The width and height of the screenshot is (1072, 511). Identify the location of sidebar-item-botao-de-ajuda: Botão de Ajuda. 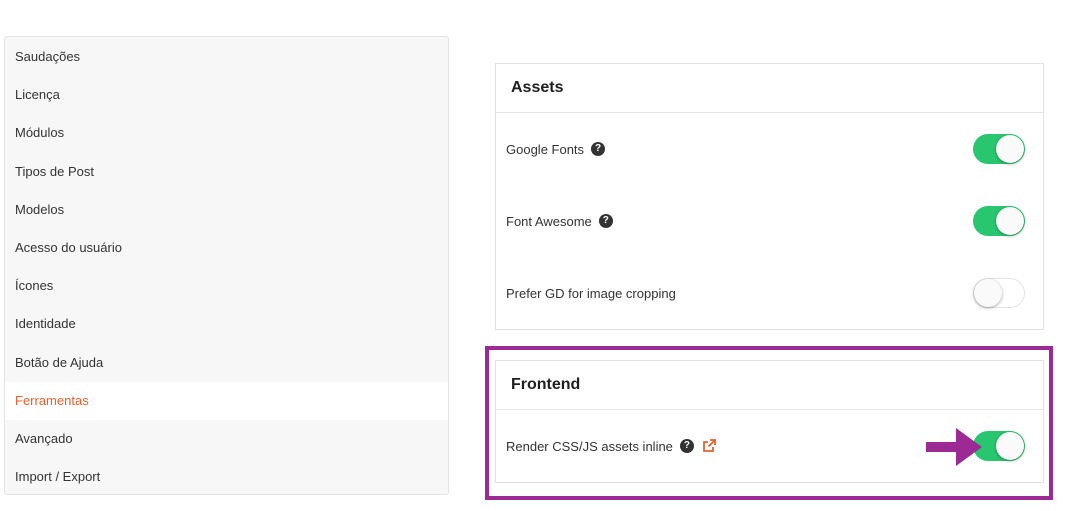
(226, 363).